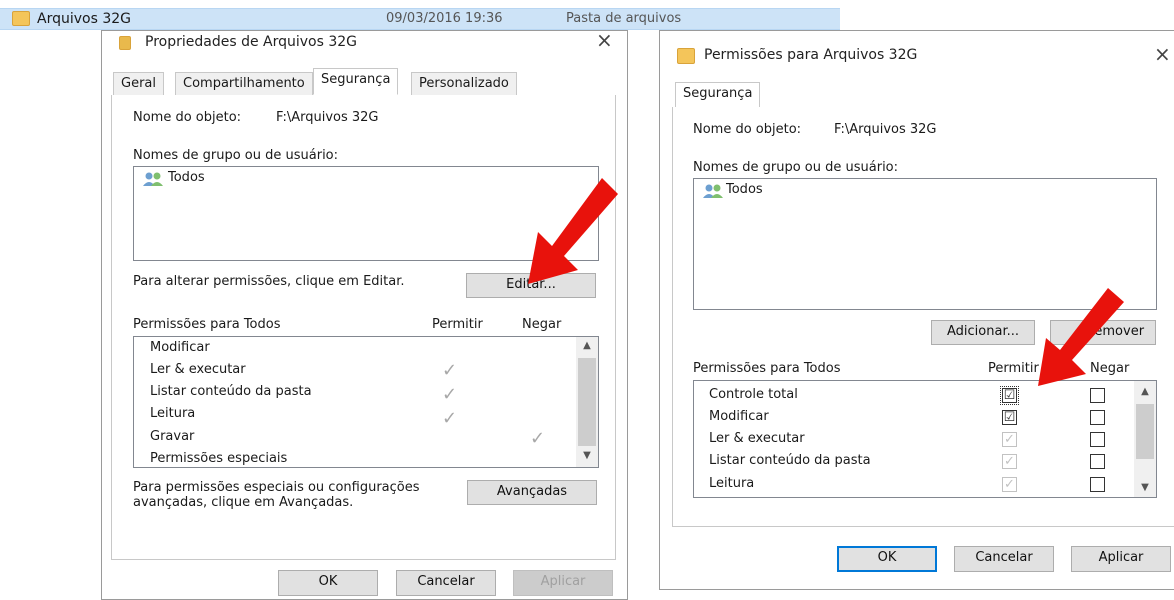 The height and width of the screenshot is (600, 1174). What do you see at coordinates (360, 438) in the screenshot?
I see `permission-row: Gravar ✓` at bounding box center [360, 438].